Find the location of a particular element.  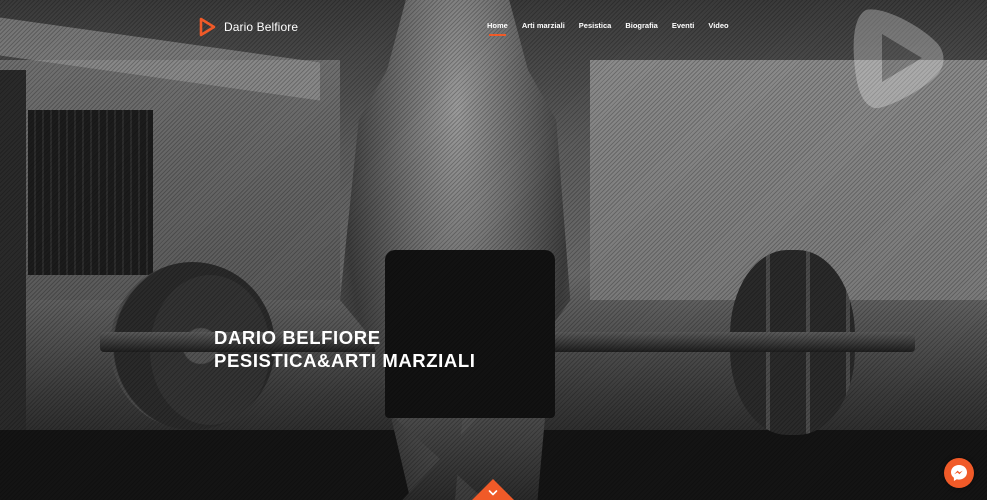

nav-item-pesistica: Pesistica is located at coordinates (595, 25).